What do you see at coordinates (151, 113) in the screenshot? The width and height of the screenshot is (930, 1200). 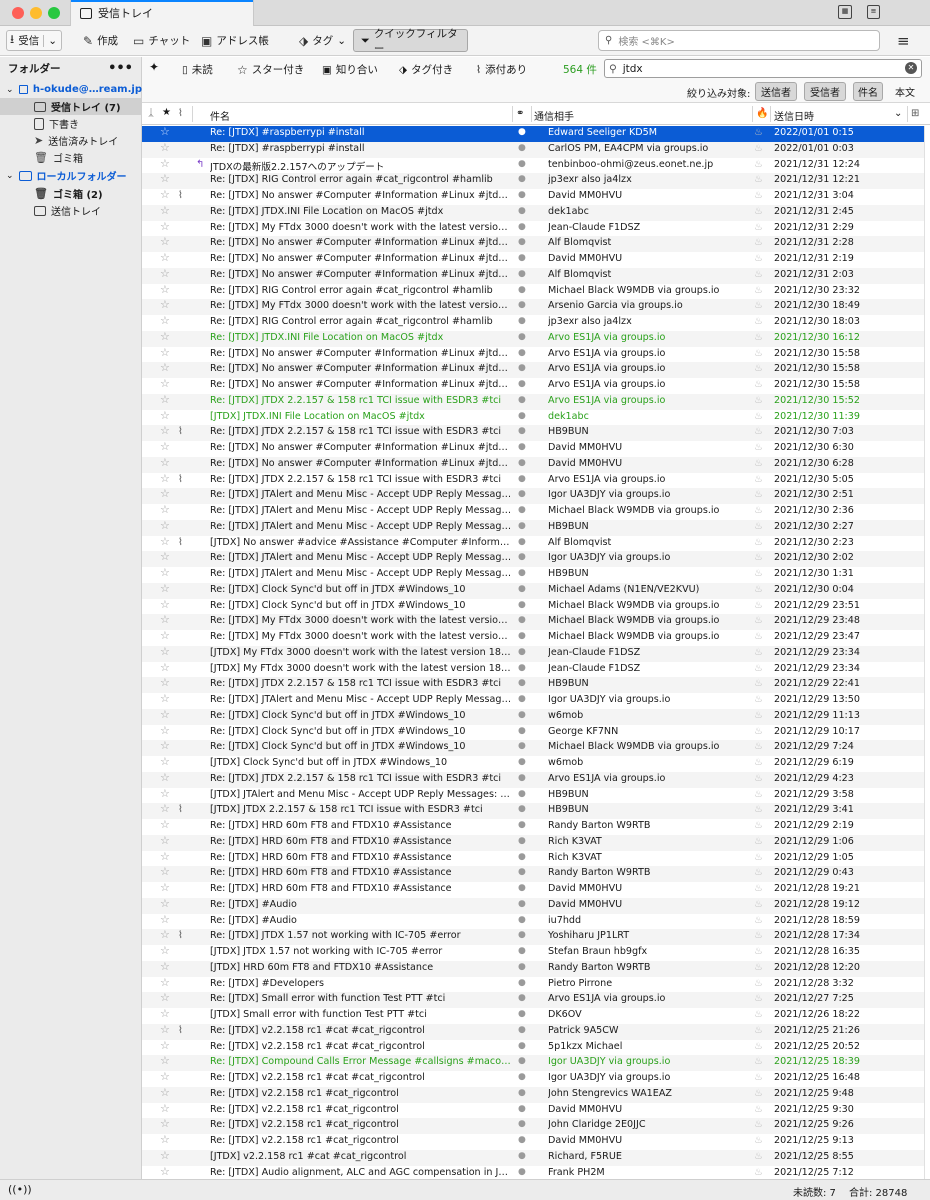 I see `thread-column-icon: ᛣ` at bounding box center [151, 113].